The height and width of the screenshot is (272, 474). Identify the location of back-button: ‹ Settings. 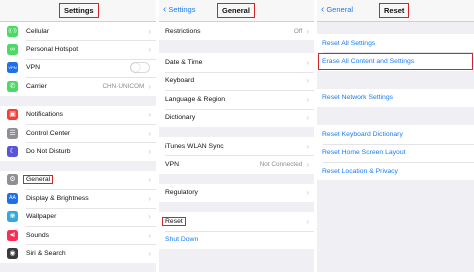
(179, 9).